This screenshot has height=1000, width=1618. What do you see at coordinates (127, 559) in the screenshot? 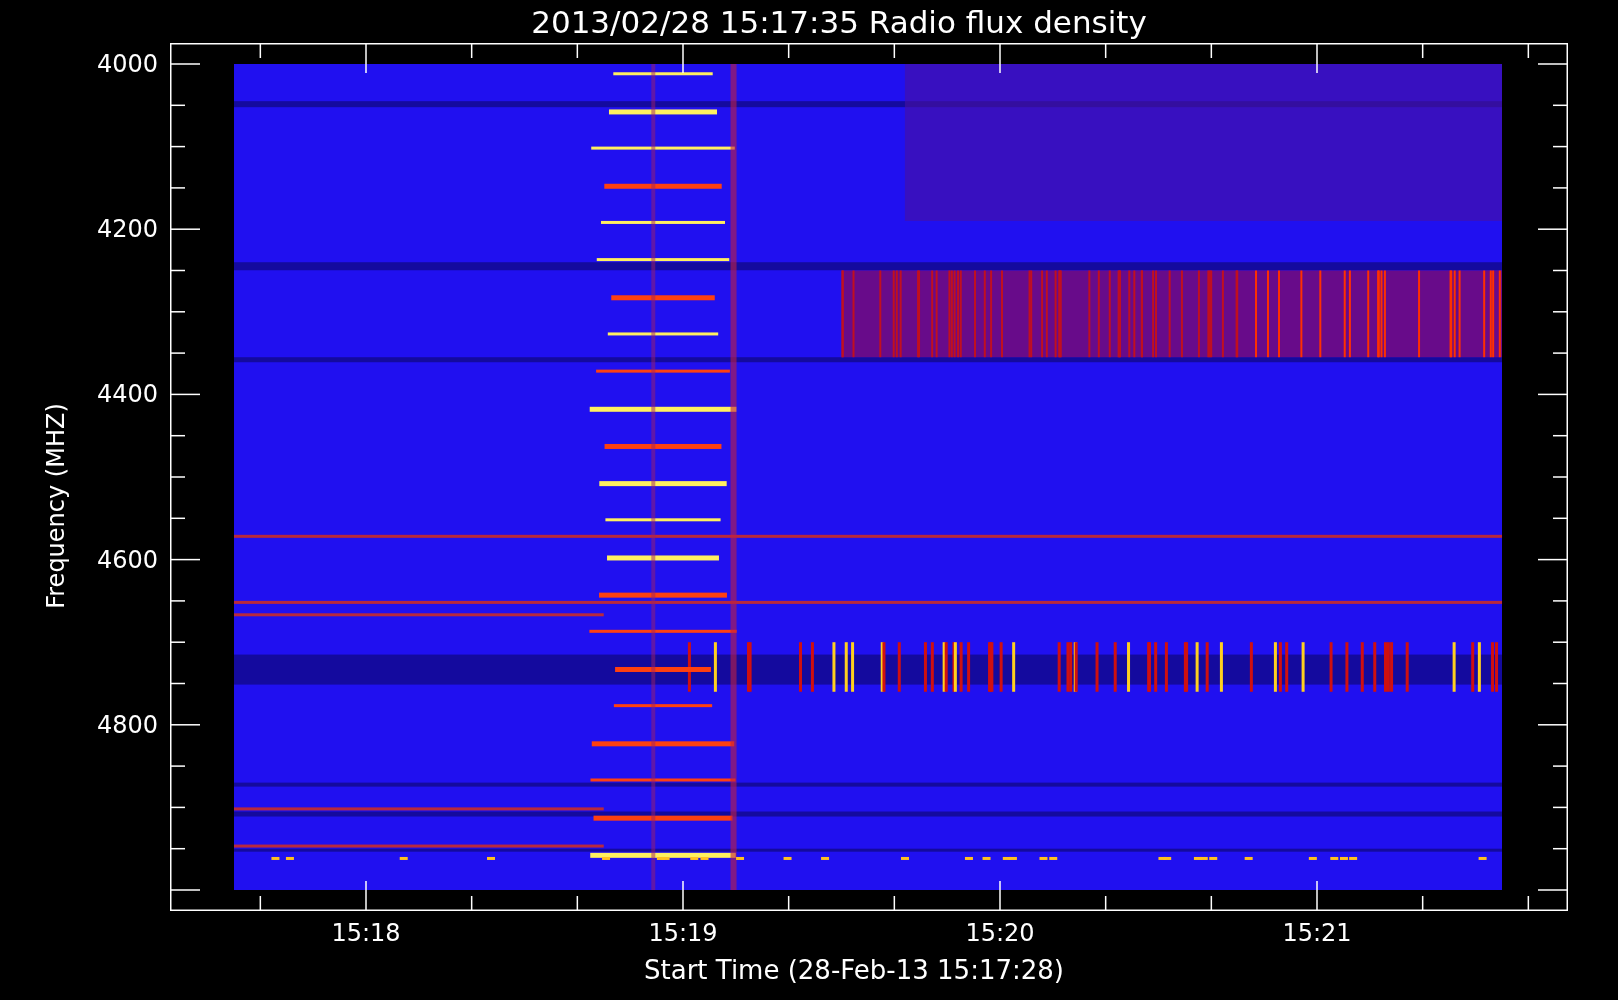
I see `y-tick-label: 4600` at bounding box center [127, 559].